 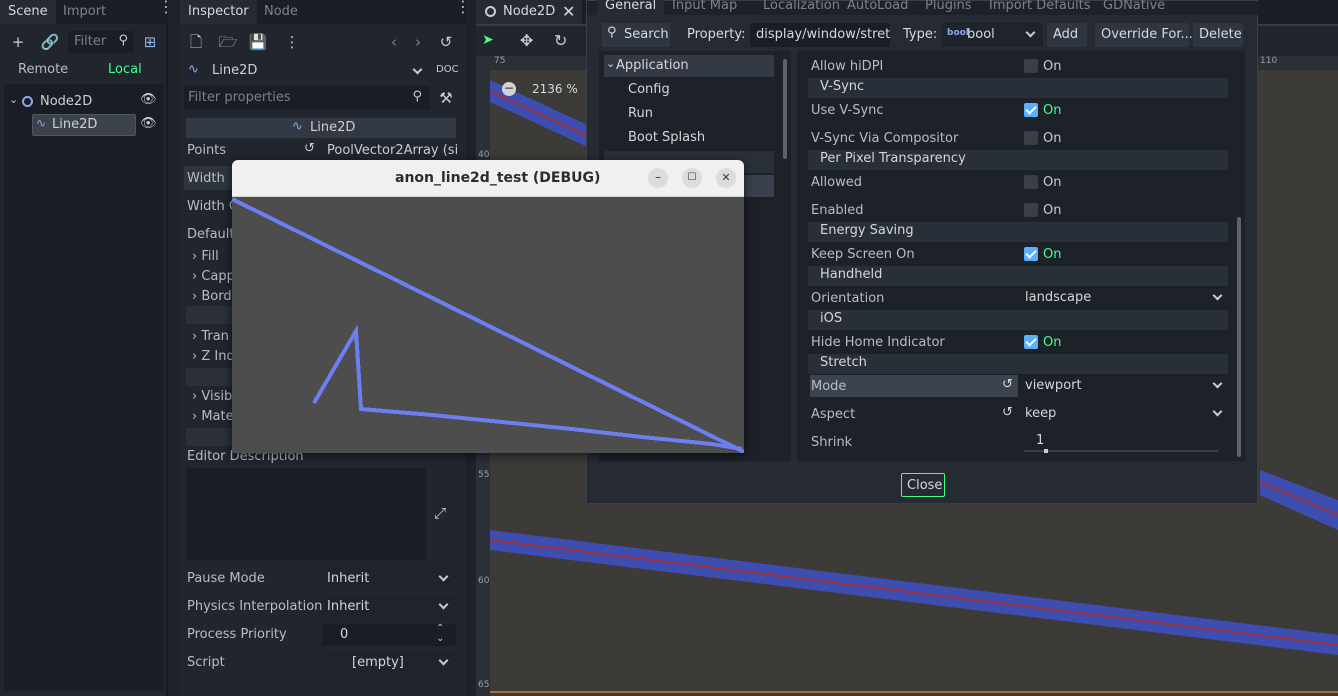 What do you see at coordinates (1031, 210) in the screenshot?
I see `enabled-checkbox` at bounding box center [1031, 210].